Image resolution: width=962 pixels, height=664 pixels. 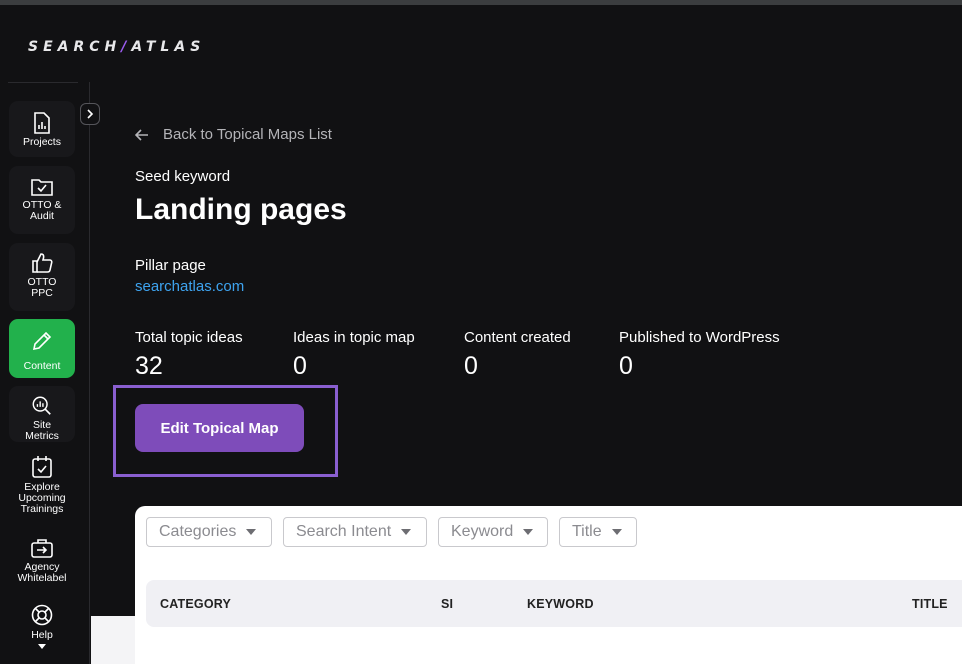 What do you see at coordinates (247, 134) in the screenshot?
I see `back-link-label: Back to Topical Maps List` at bounding box center [247, 134].